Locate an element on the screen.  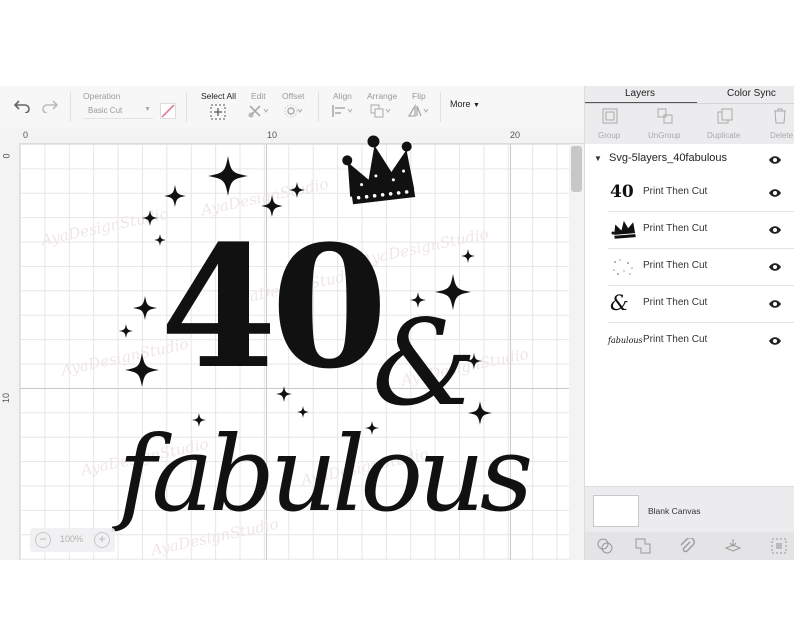
duplicate-button: Duplicate is located at coordinates (723, 135).